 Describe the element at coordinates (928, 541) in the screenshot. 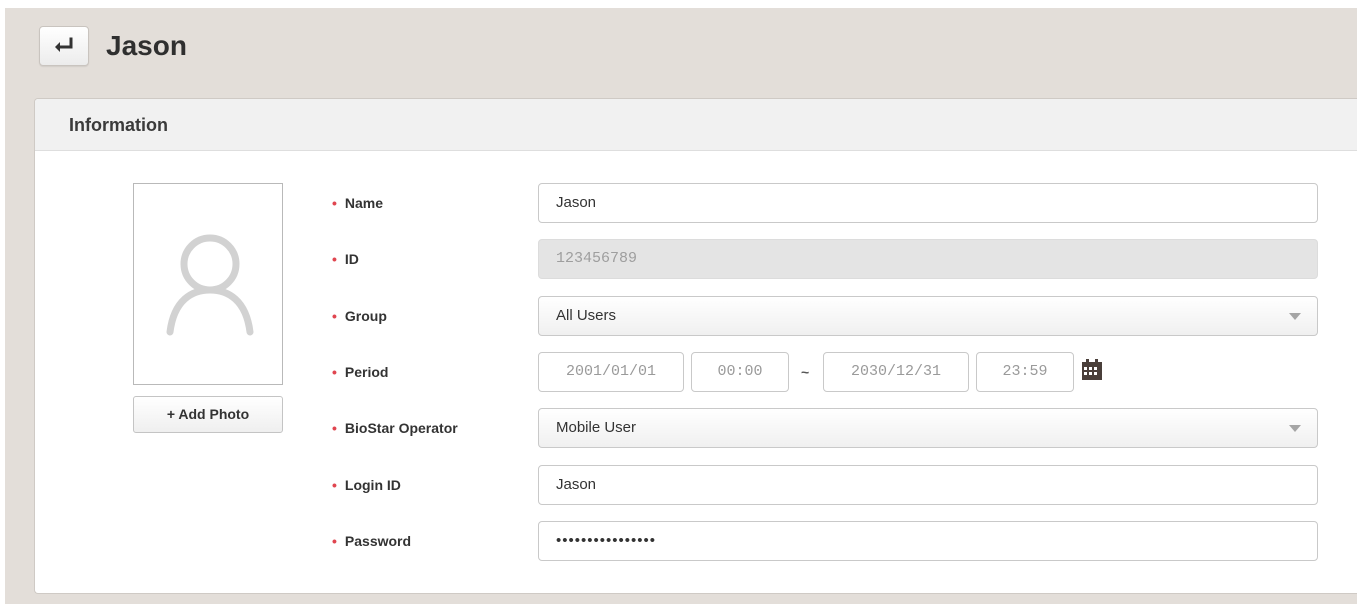

I see `password-input: ••••••••••••••••` at that location.